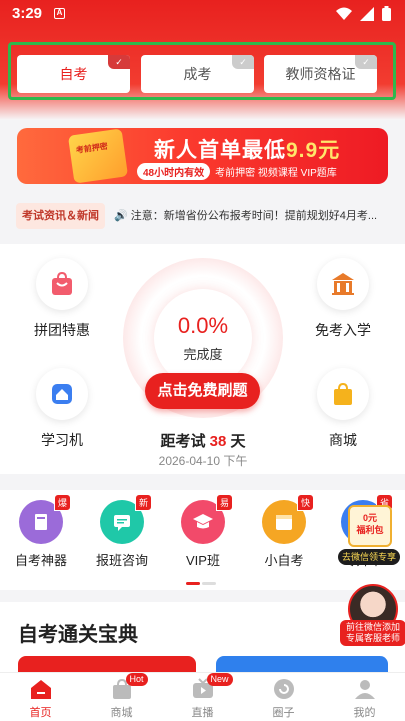 This screenshot has width=405, height=721. I want to click on nav-profile: 我的, so click(364, 698).